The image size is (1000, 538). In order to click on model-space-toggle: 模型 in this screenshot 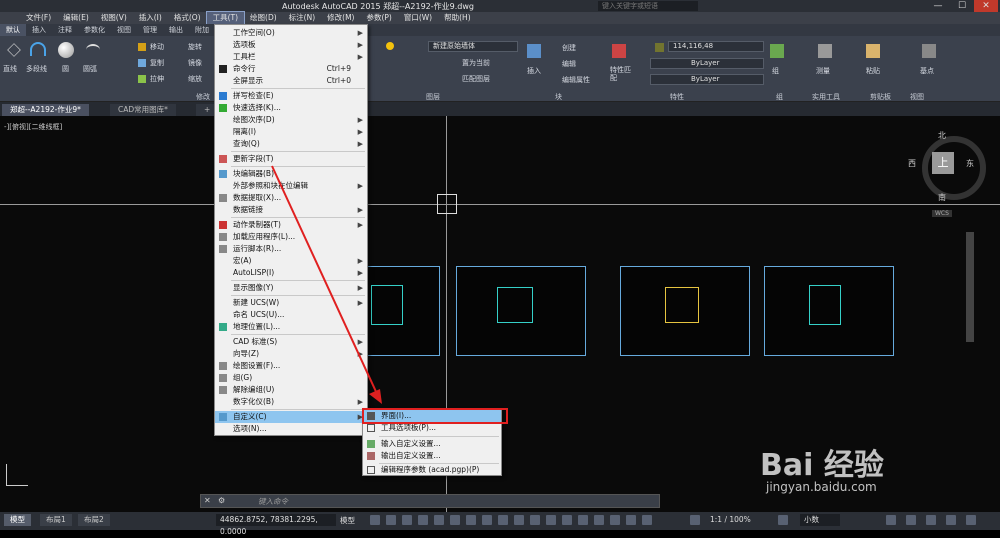, I will do `click(347, 520)`.